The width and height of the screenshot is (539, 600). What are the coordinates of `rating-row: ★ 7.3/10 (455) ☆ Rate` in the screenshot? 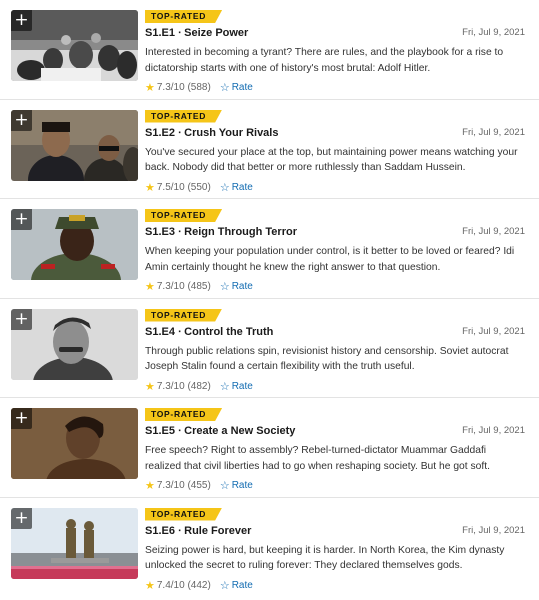 It's located at (199, 485).